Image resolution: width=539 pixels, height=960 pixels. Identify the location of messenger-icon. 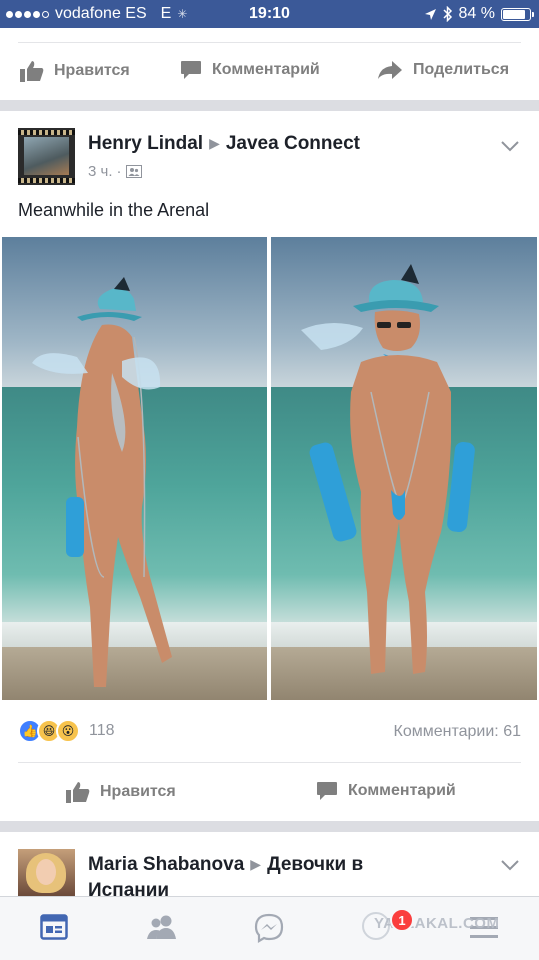
(269, 928).